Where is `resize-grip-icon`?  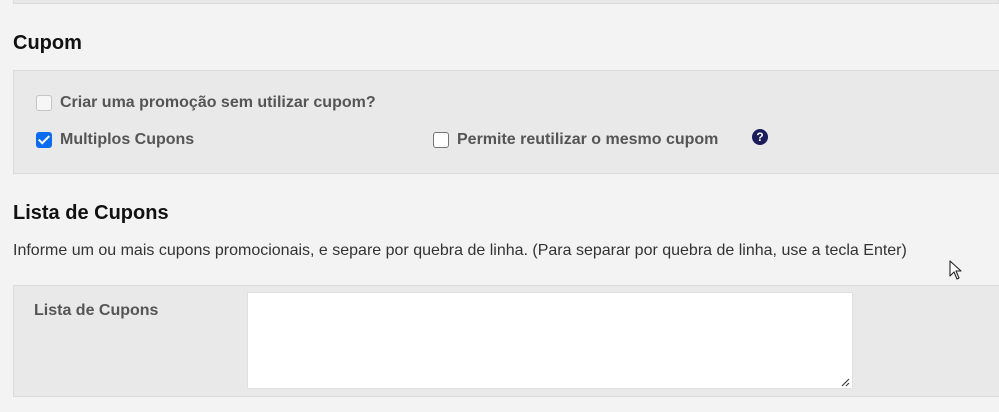
resize-grip-icon is located at coordinates (845, 382).